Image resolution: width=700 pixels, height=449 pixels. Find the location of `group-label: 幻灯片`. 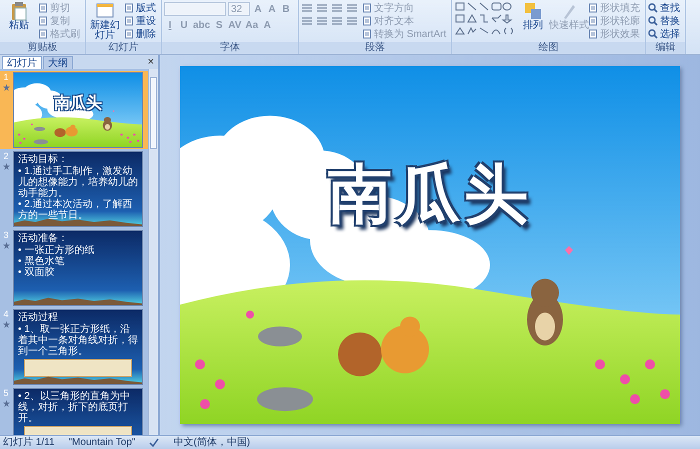

group-label: 幻灯片 is located at coordinates (123, 48).